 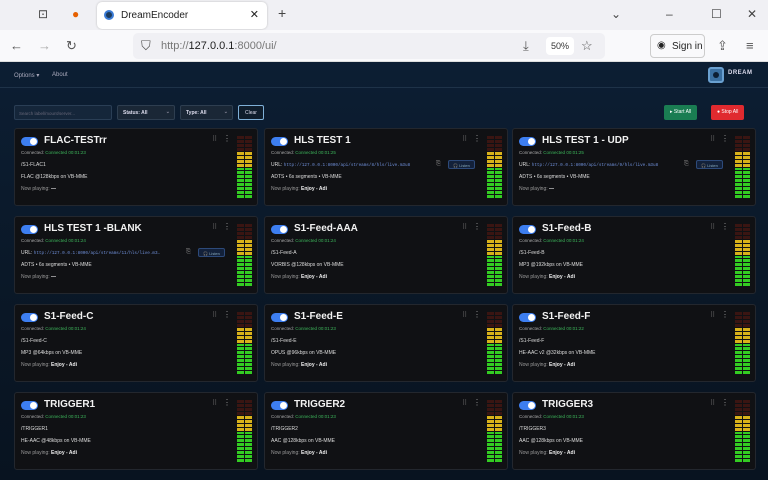 What do you see at coordinates (44, 45) in the screenshot?
I see `forward-icon: →` at bounding box center [44, 45].